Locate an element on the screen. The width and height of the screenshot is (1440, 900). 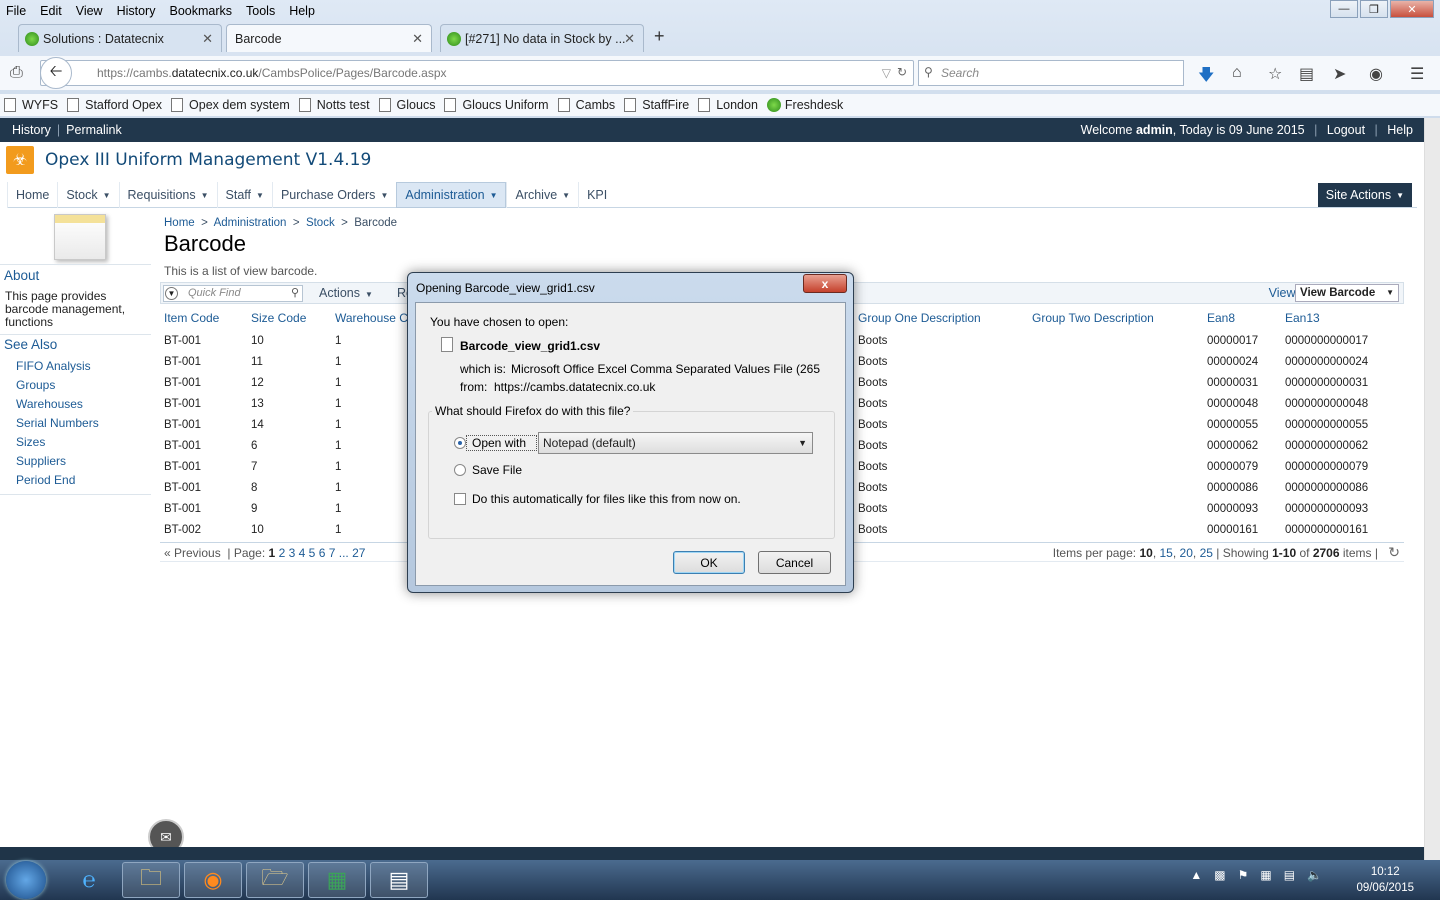
crumb-administration: Administration is located at coordinates (250, 223).